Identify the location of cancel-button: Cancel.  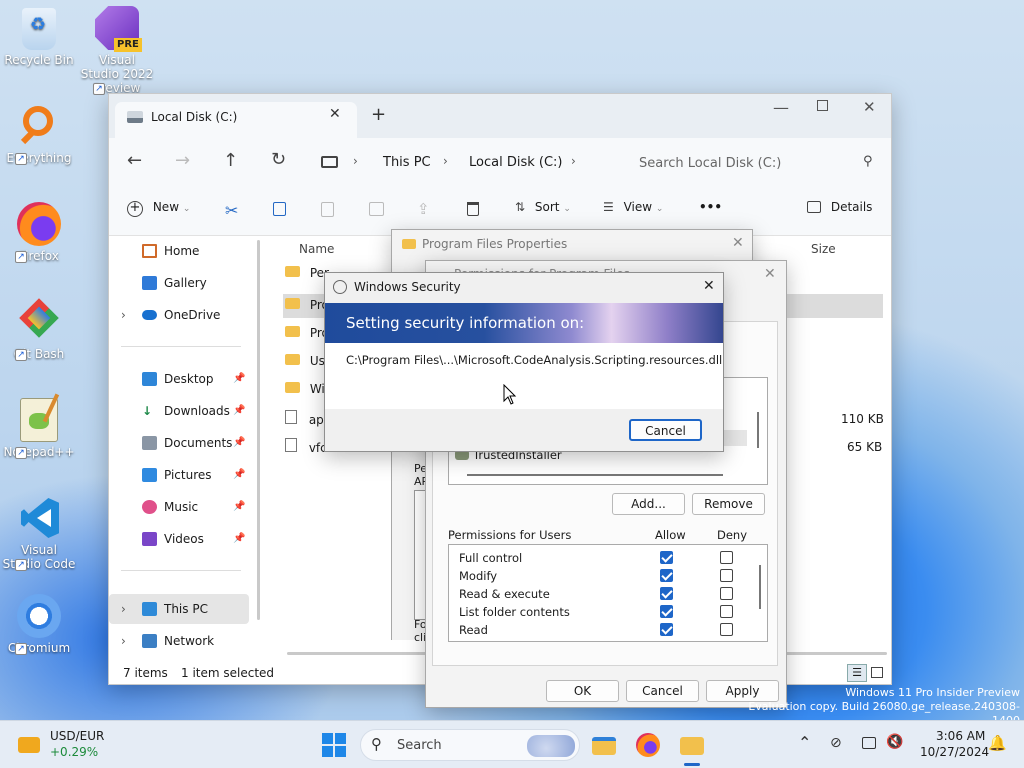
(662, 691).